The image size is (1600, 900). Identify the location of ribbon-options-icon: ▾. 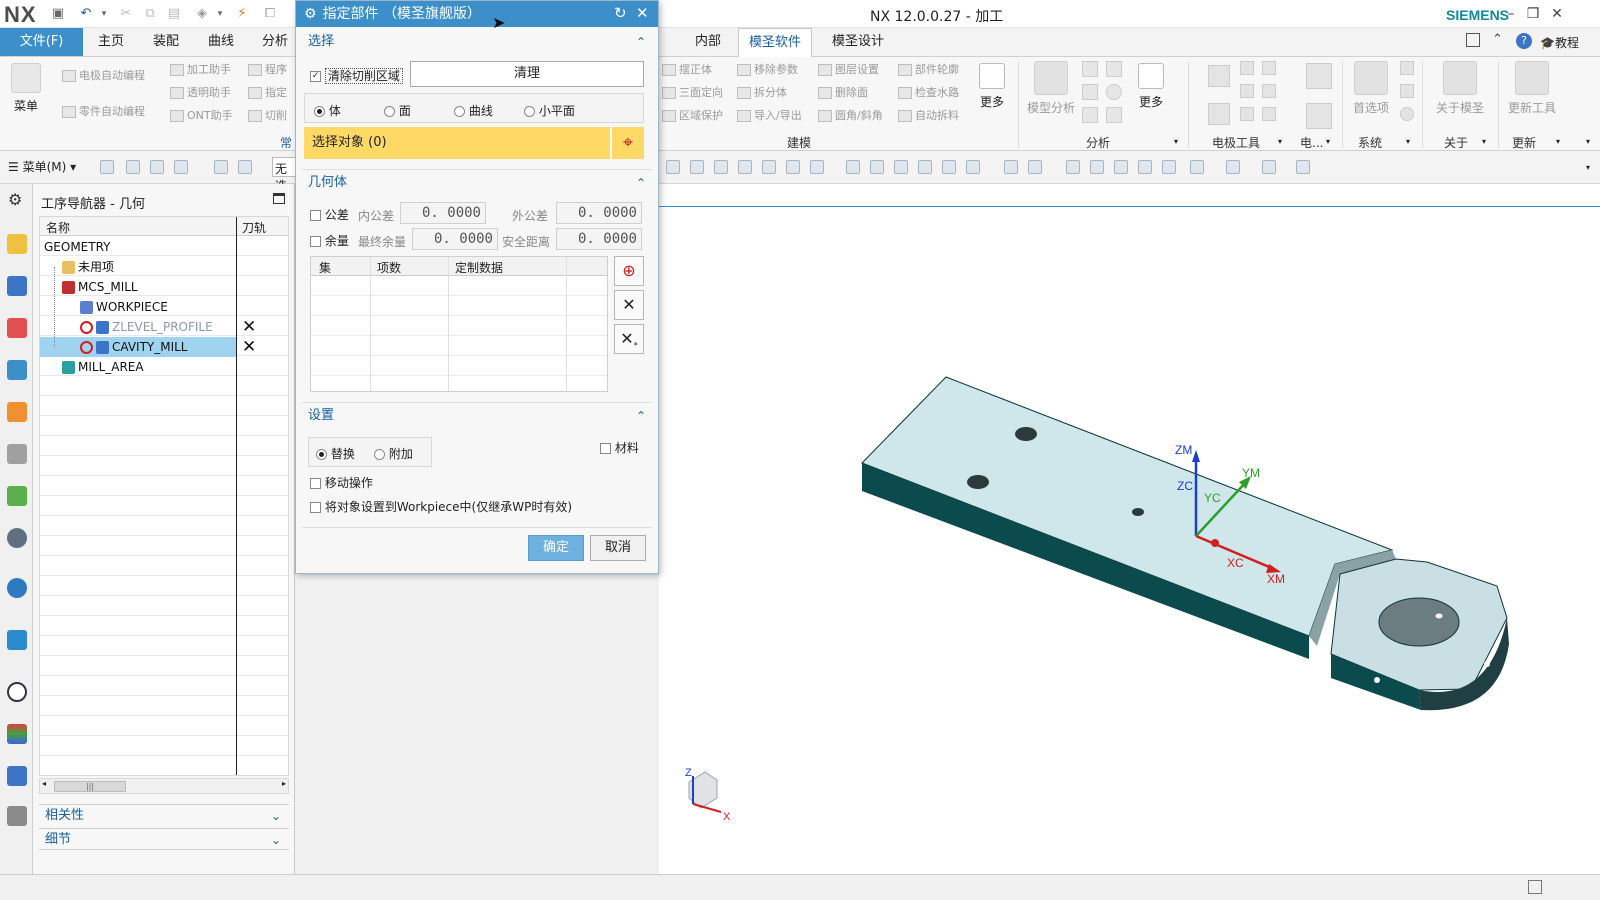
(1588, 141).